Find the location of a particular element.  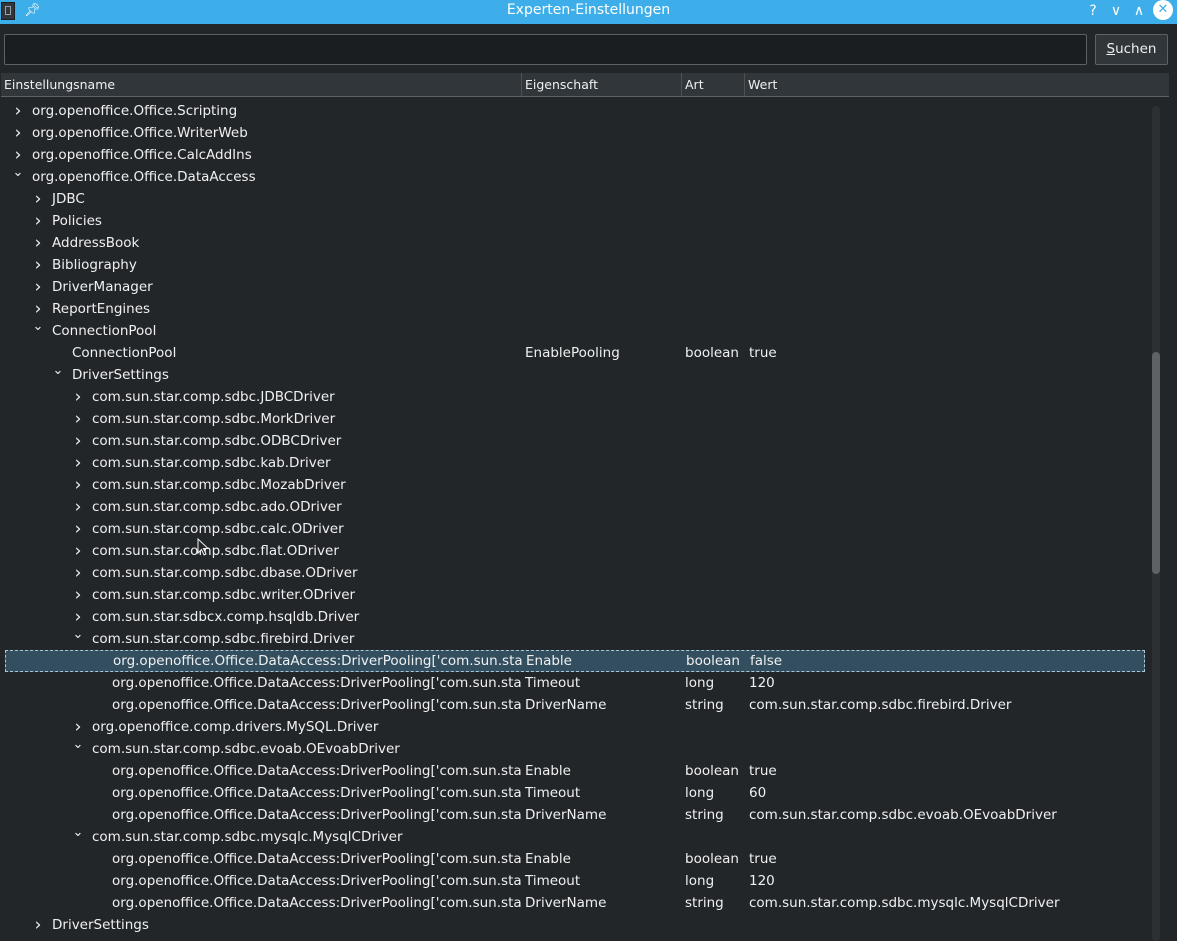

tree-row-node: › com.sun.star.comp.sdbc.flat.ODriver is located at coordinates (576, 551).